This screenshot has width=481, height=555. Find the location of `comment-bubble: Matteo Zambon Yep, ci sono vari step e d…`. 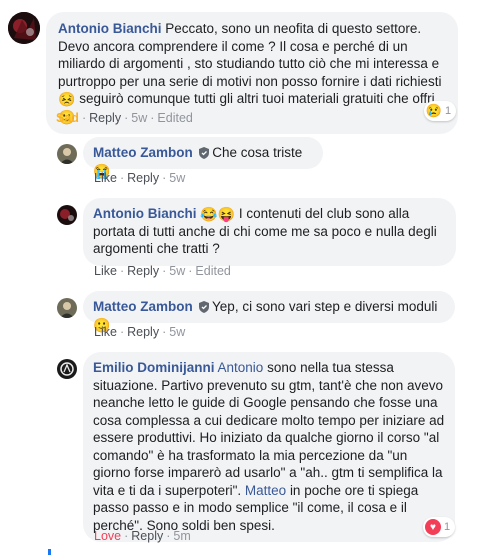

comment-bubble: Matteo Zambon Yep, ci sono vari step e d… is located at coordinates (269, 311).